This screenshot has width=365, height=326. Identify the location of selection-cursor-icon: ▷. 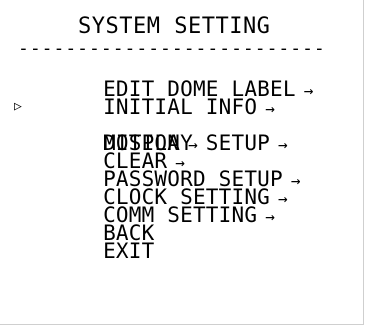
(18, 106).